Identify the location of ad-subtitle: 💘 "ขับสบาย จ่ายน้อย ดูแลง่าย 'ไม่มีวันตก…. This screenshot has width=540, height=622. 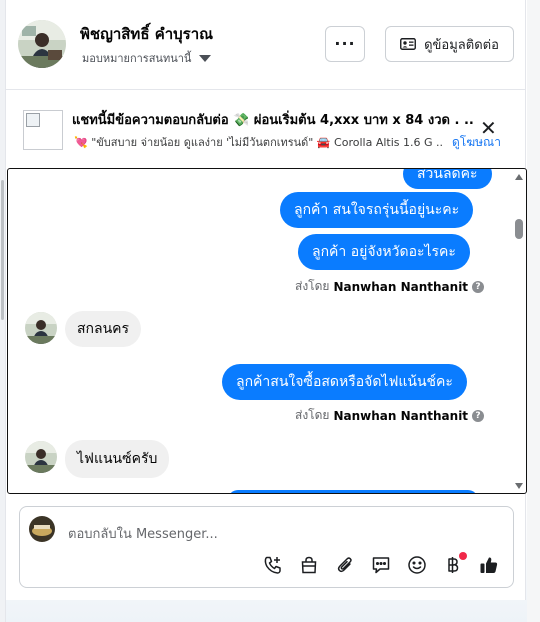
(259, 142).